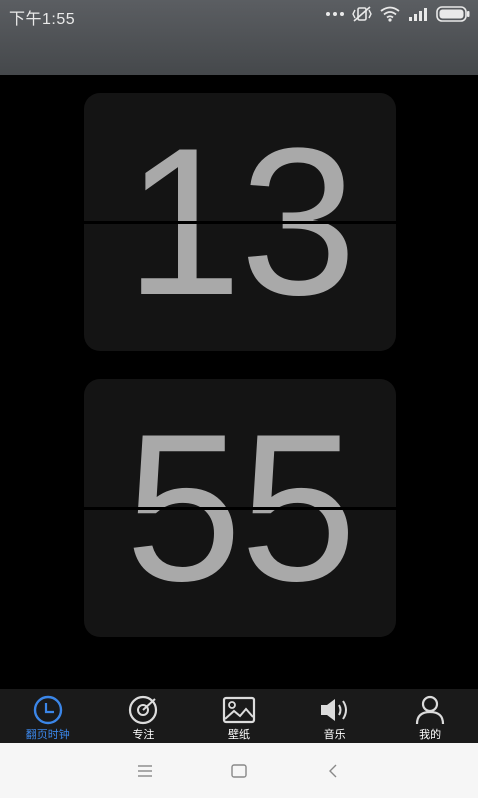 This screenshot has height=798, width=478. I want to click on signal-icon, so click(418, 14).